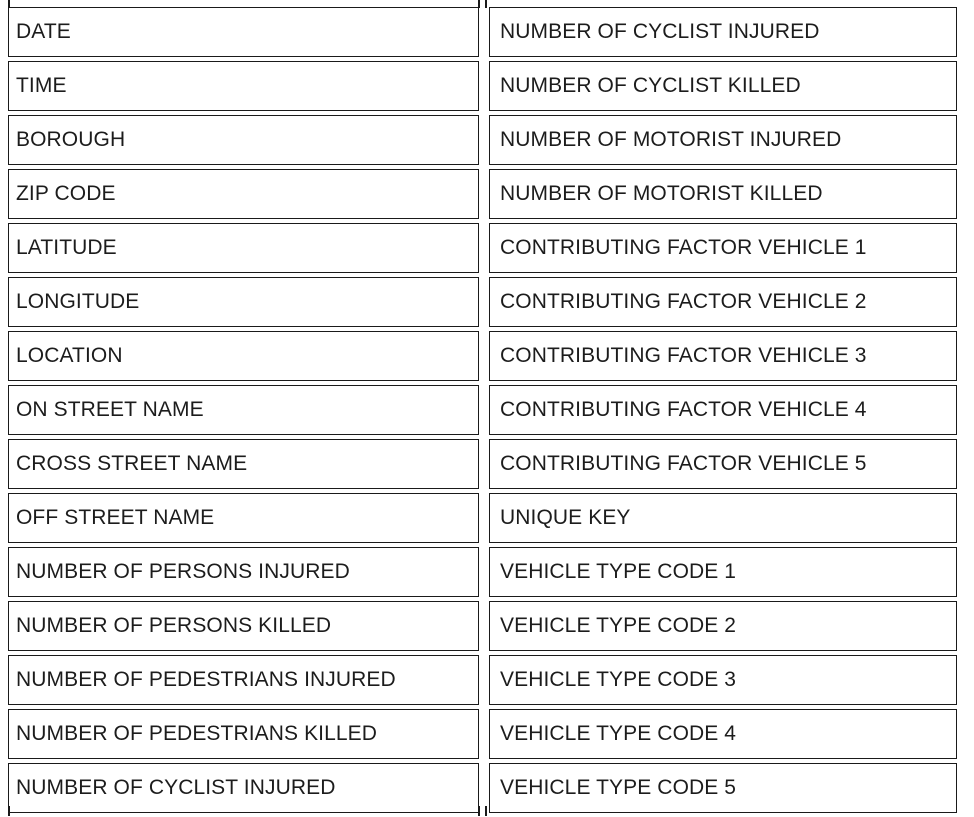 This screenshot has height=817, width=974. I want to click on table-cell: LATITUDE, so click(243, 248).